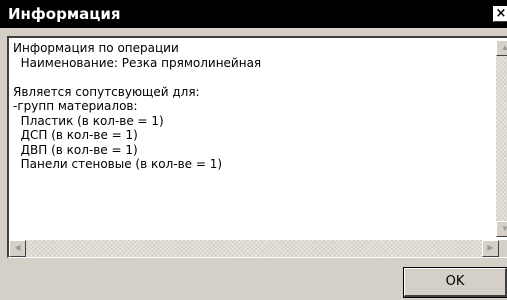 This screenshot has height=300, width=507. I want to click on ok-button: OK, so click(455, 282).